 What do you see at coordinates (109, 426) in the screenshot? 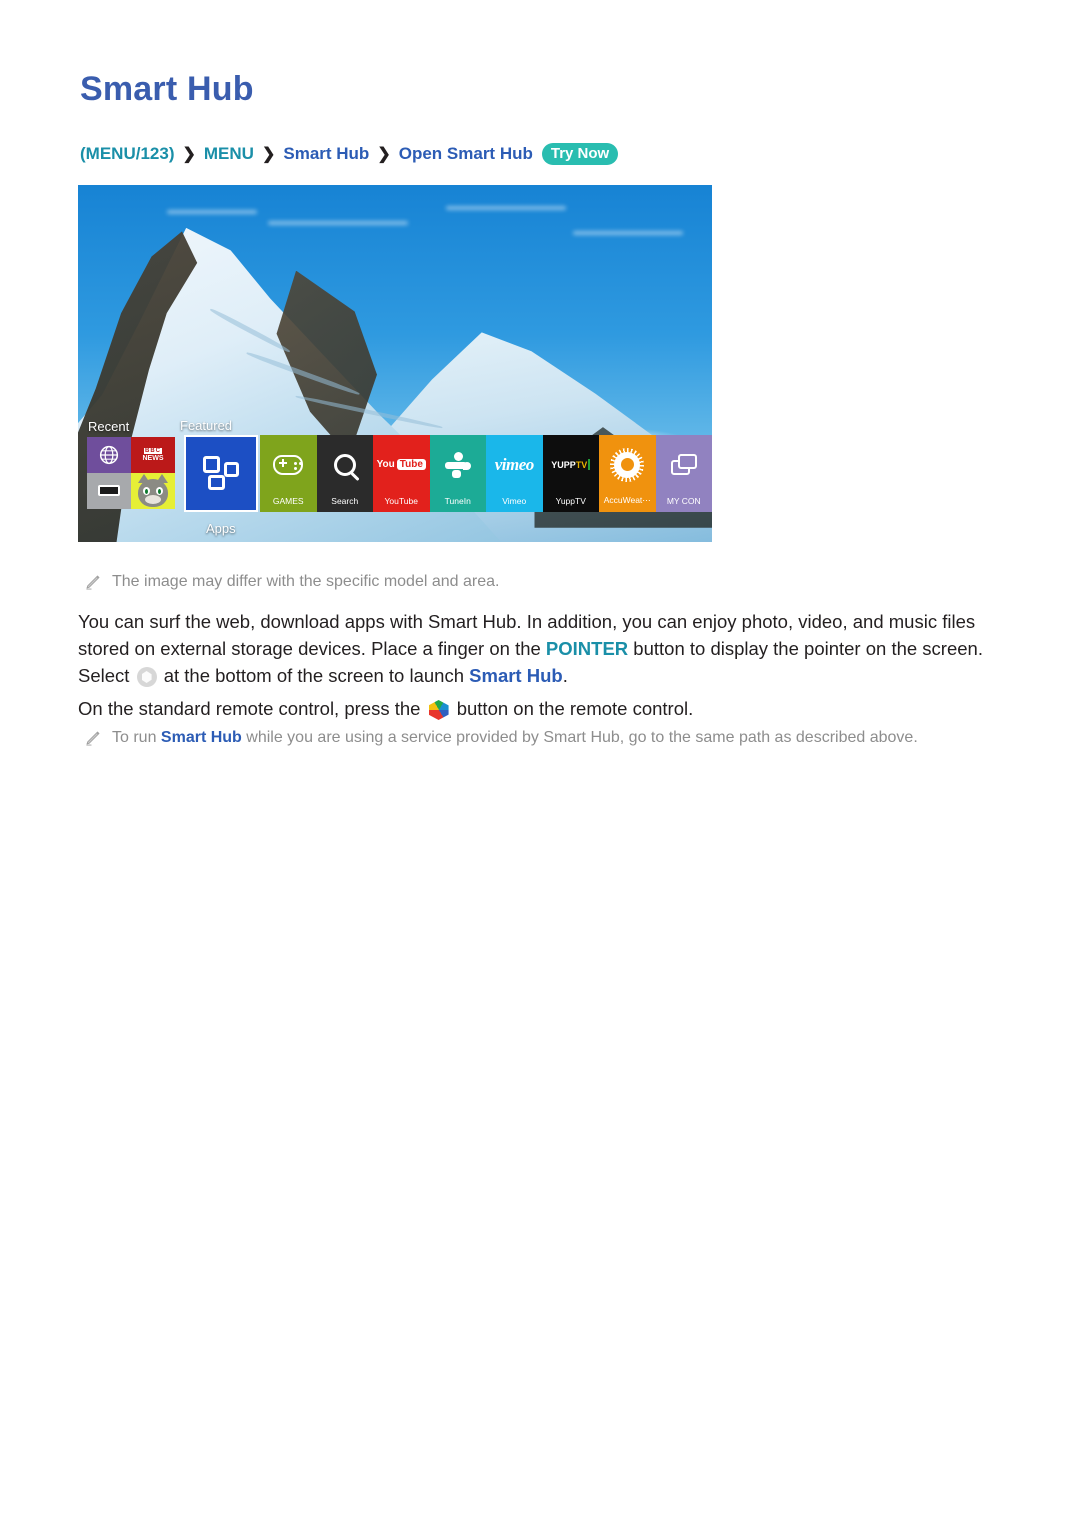
I see `recent-section-label: Recent` at bounding box center [109, 426].